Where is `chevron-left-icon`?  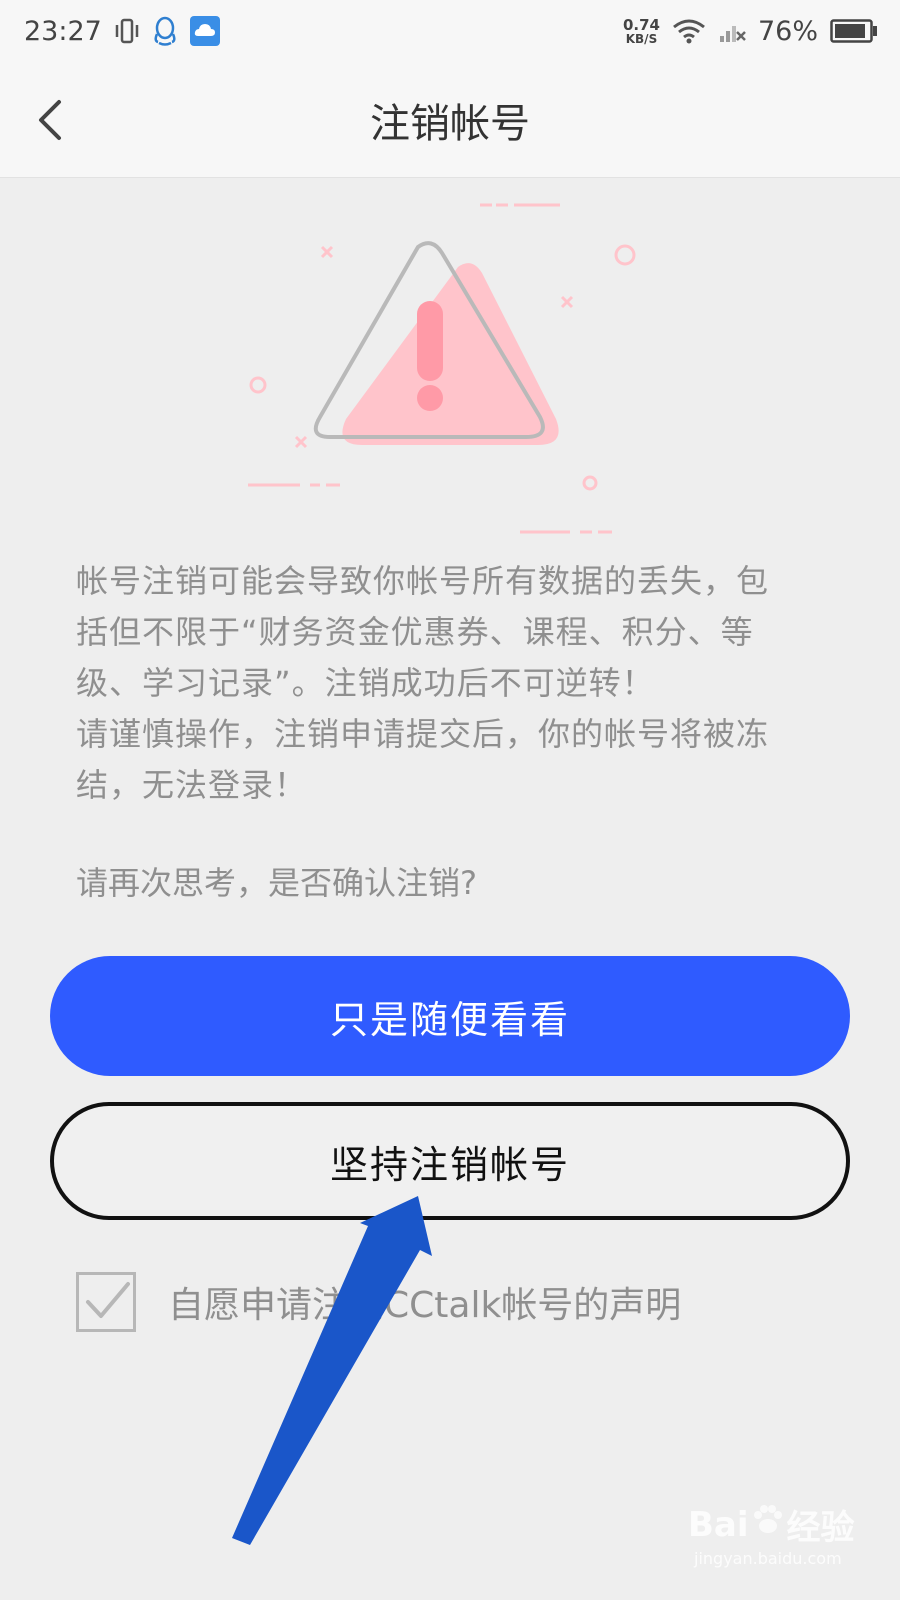
chevron-left-icon is located at coordinates (50, 120).